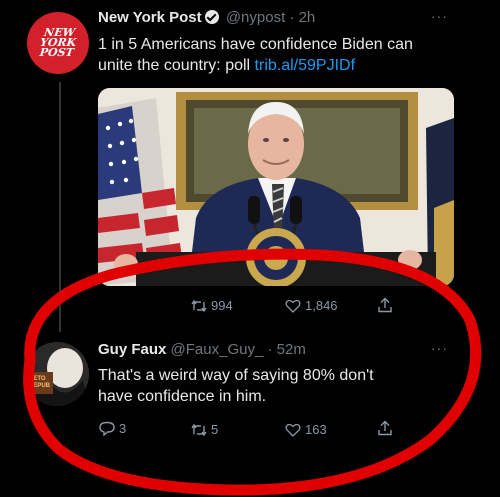 The width and height of the screenshot is (500, 497). I want to click on nypost-avatar: NEW YORK POST, so click(58, 43).